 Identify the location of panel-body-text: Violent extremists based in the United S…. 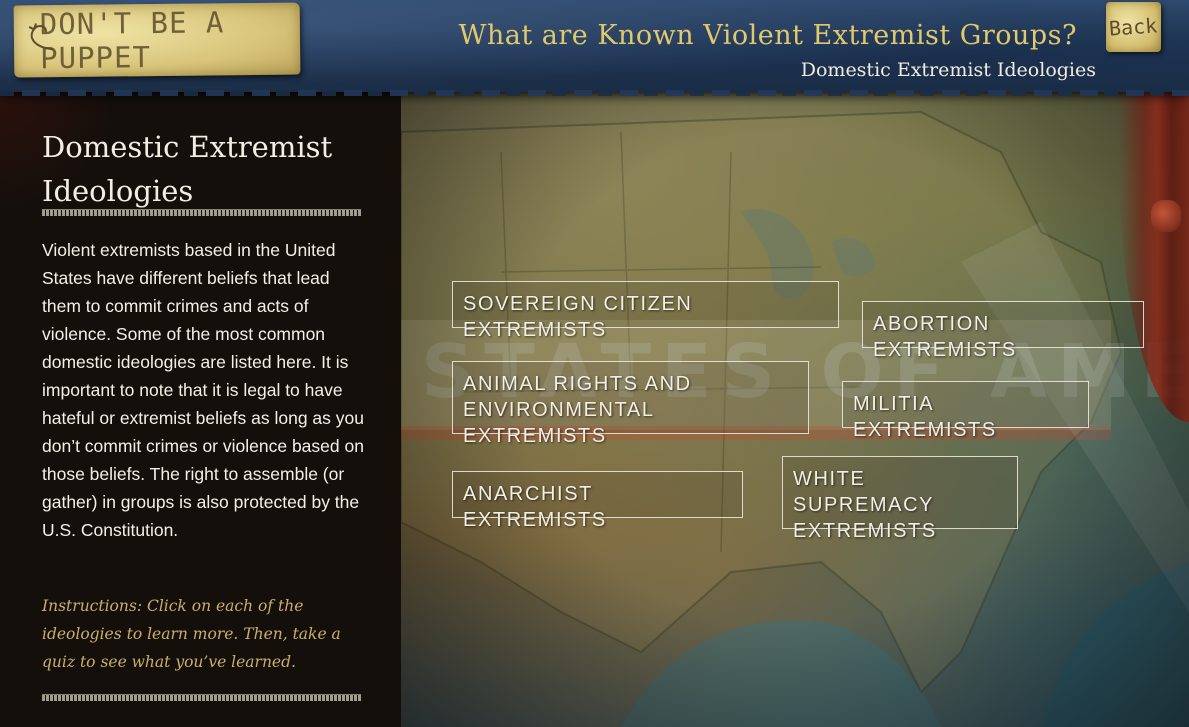
(203, 390).